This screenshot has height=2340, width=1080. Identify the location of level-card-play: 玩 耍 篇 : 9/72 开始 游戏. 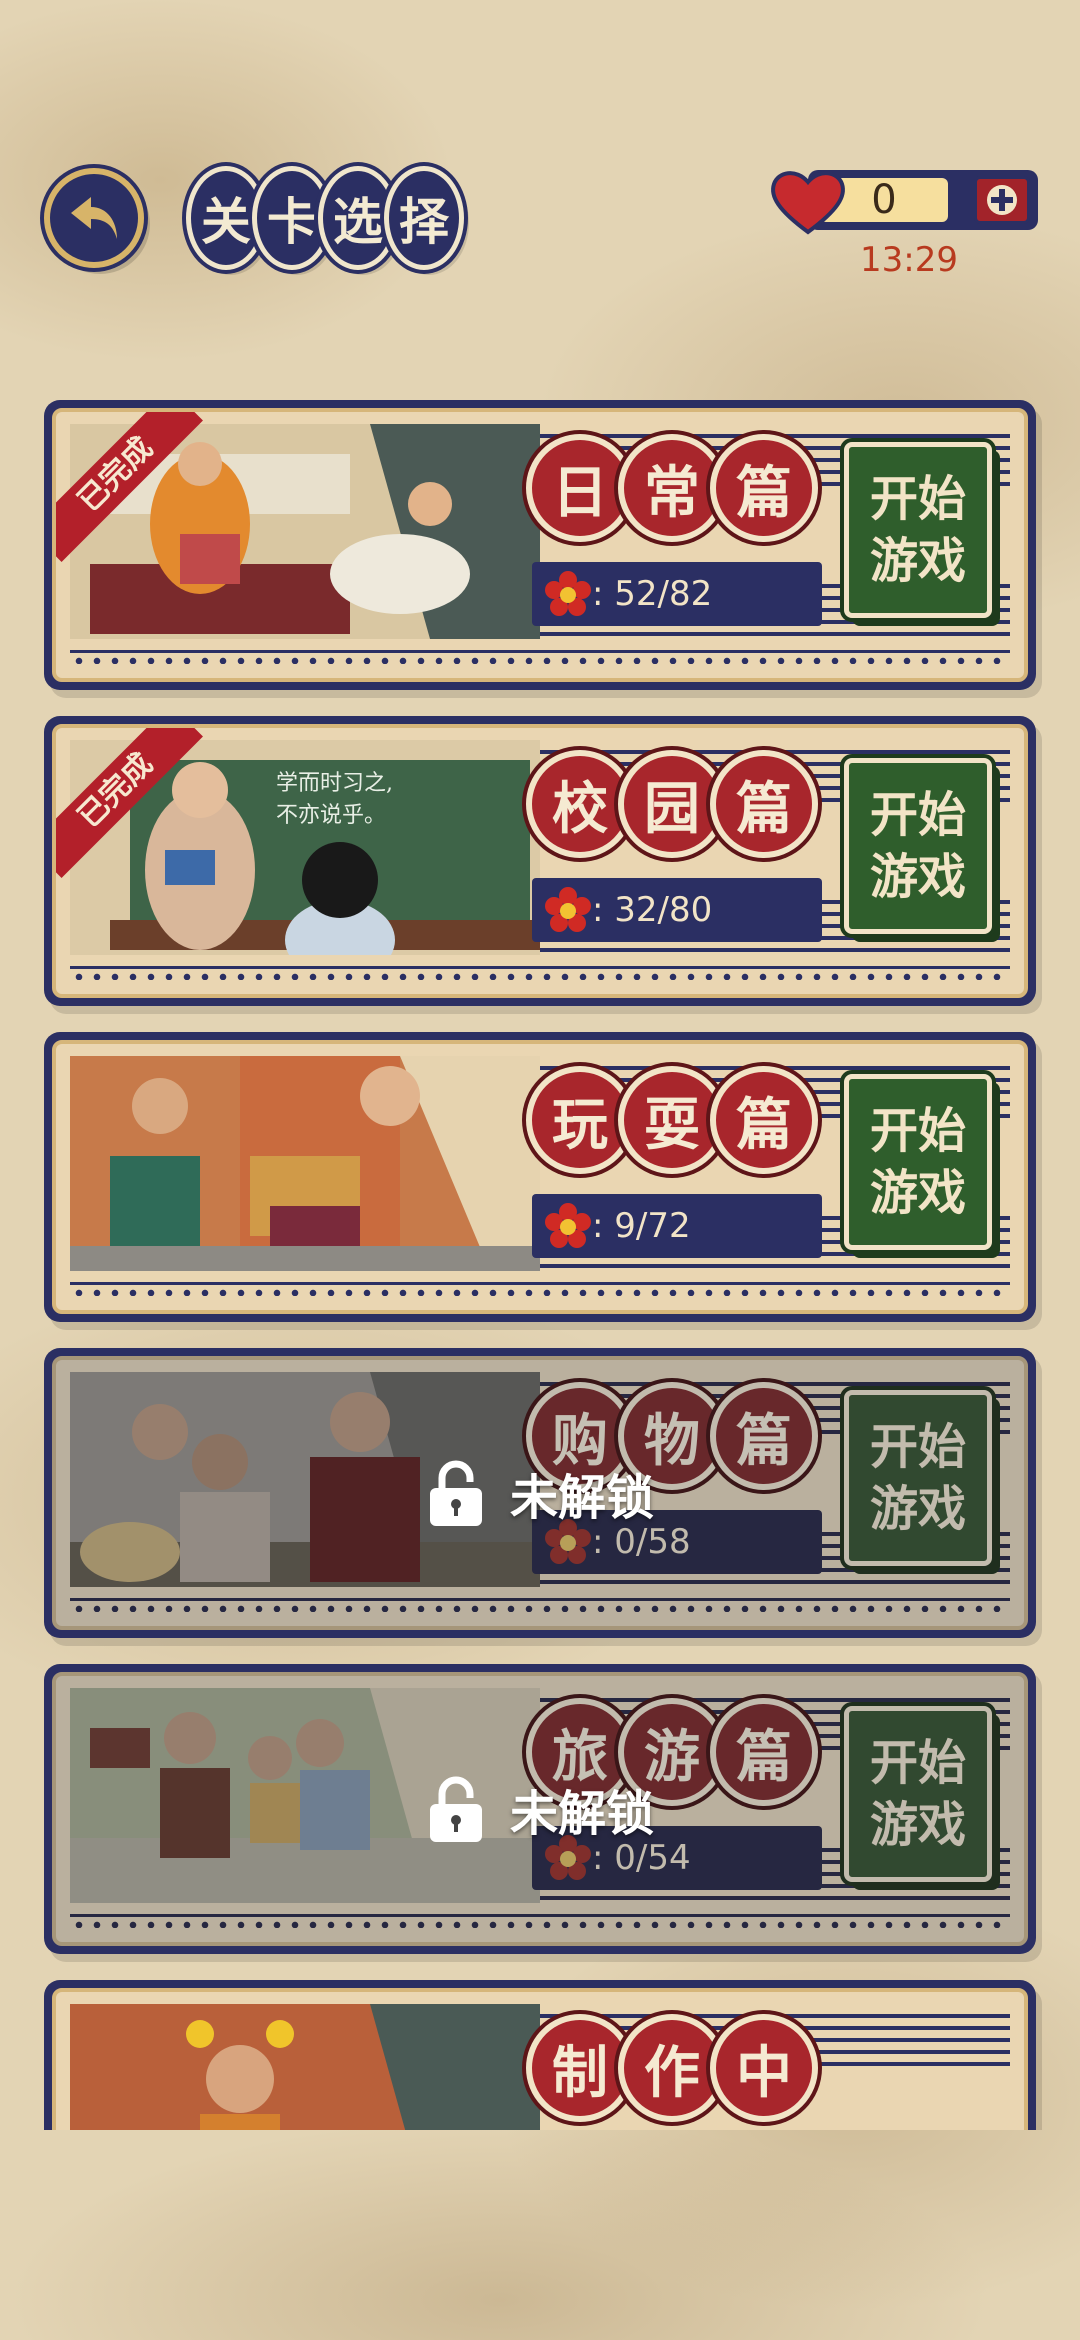
(540, 1177).